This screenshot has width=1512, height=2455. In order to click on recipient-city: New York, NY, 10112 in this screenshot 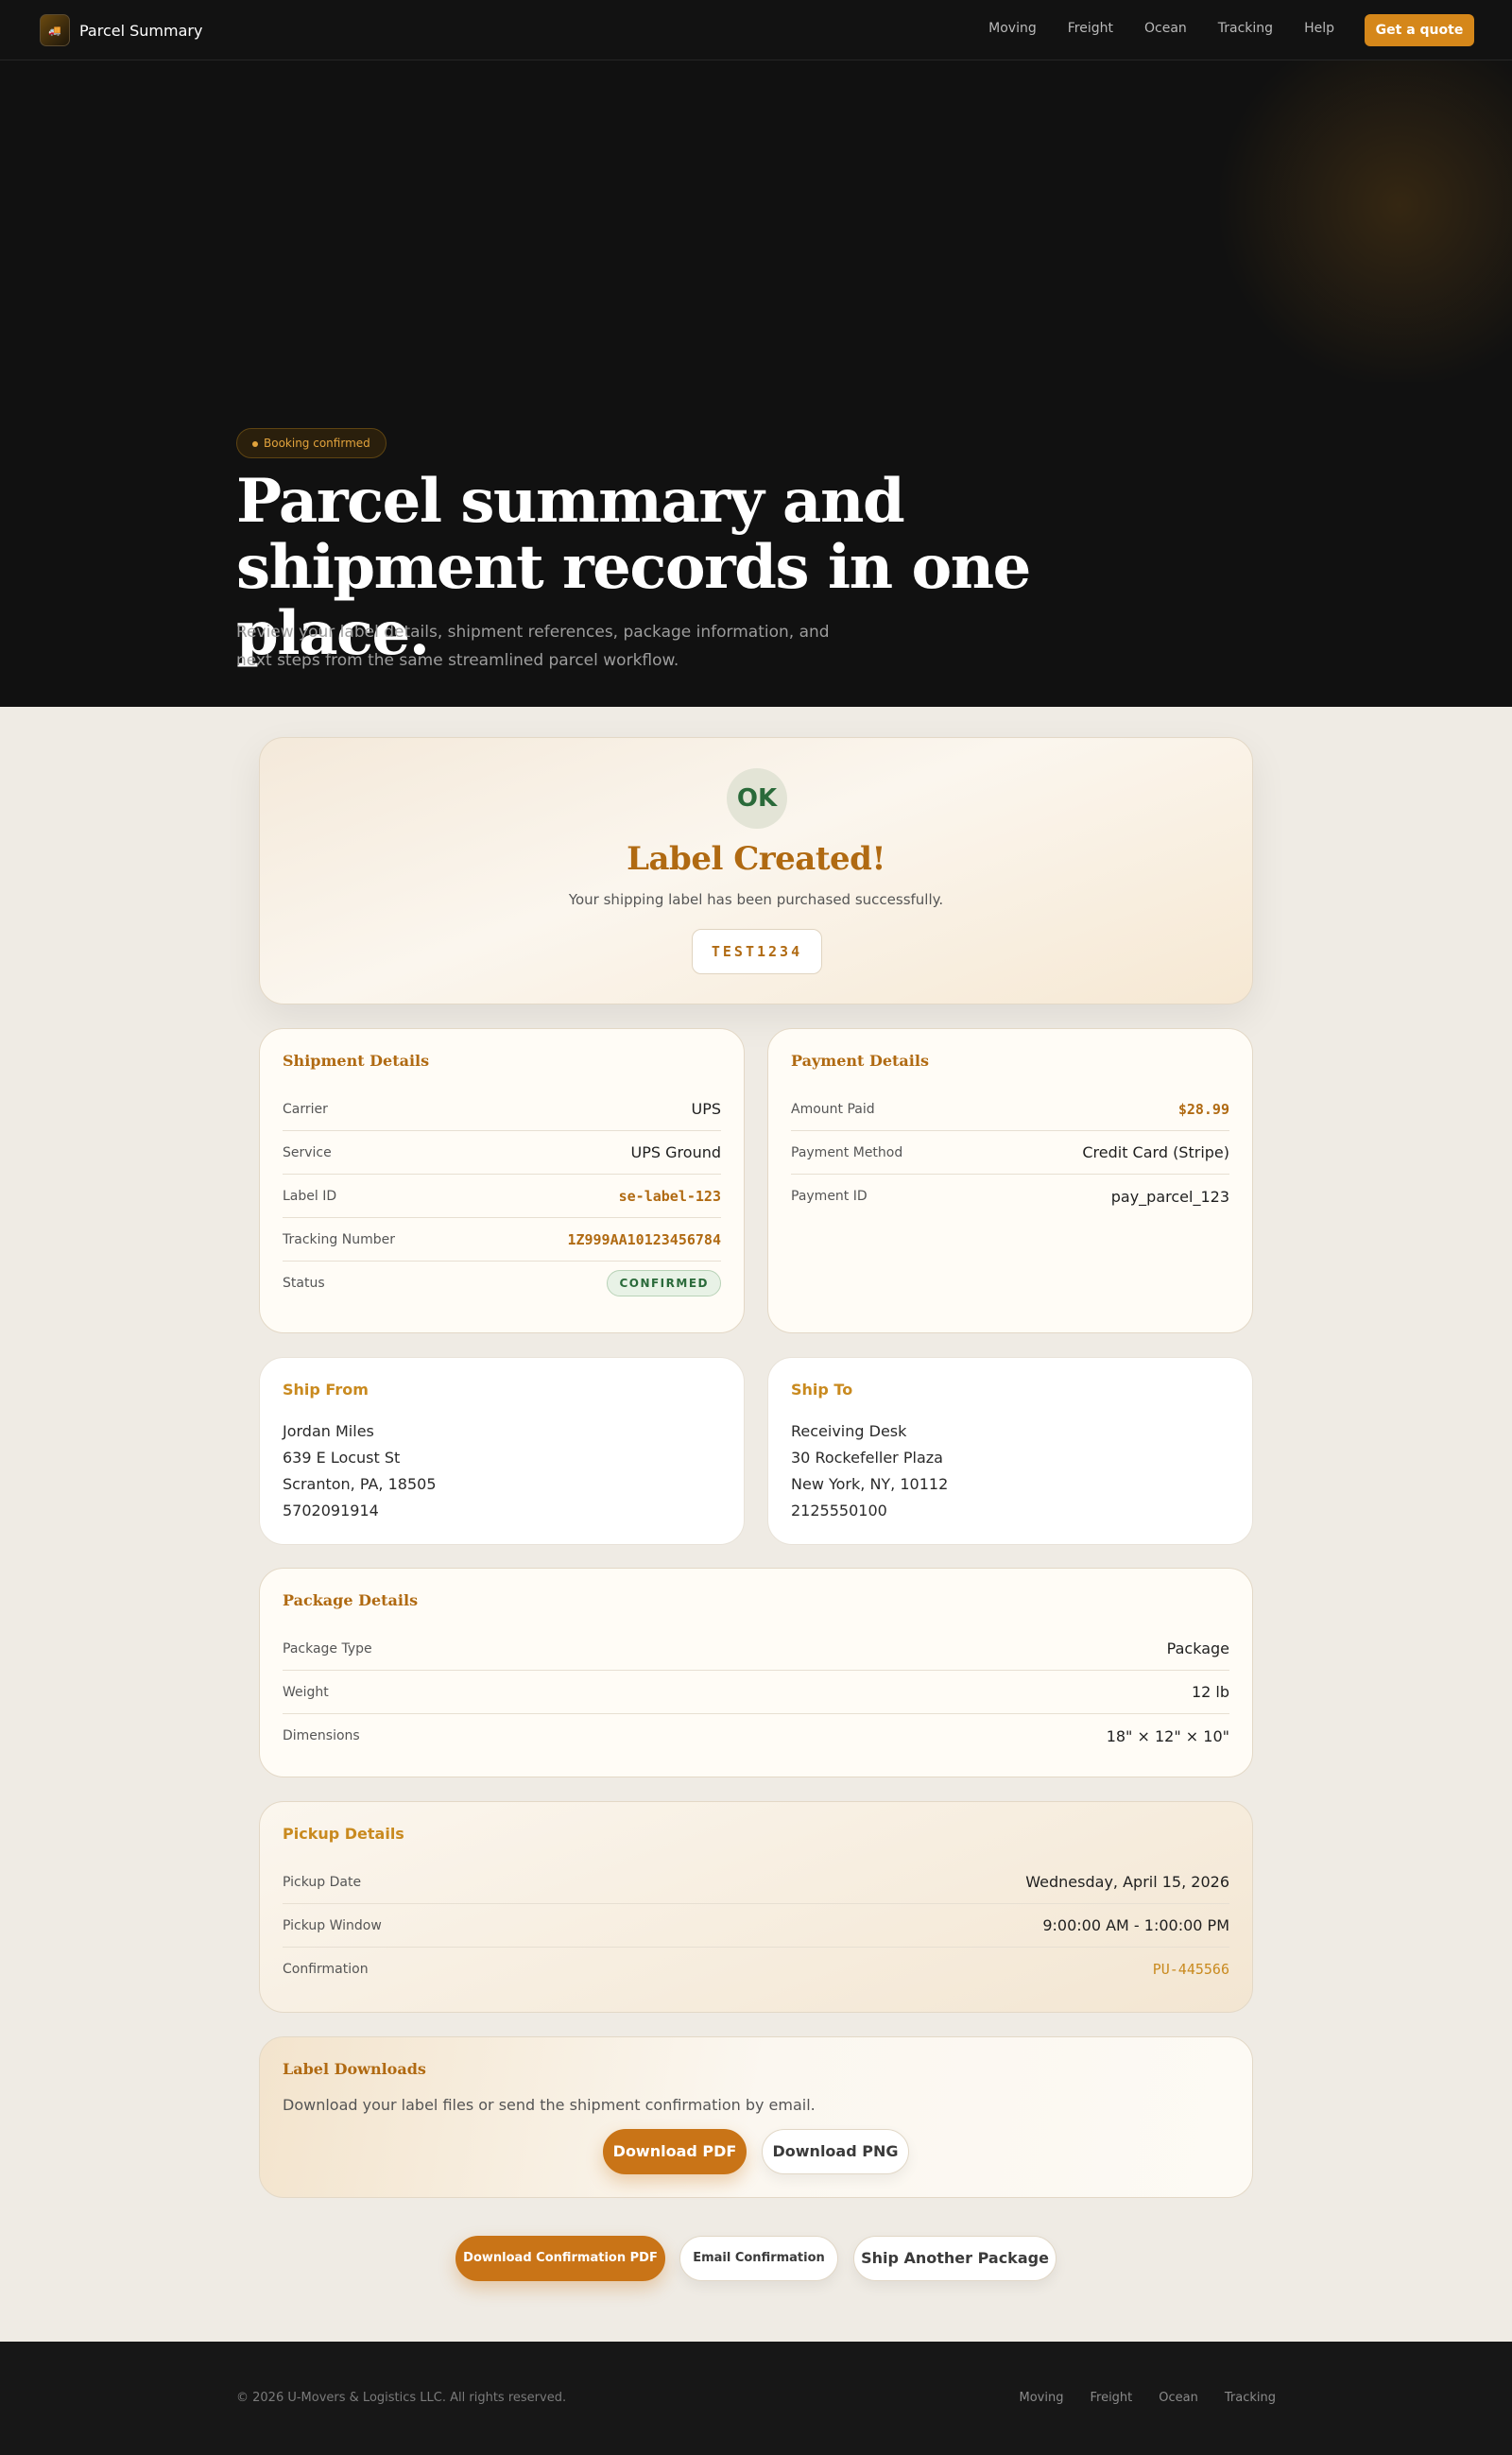, I will do `click(870, 1484)`.